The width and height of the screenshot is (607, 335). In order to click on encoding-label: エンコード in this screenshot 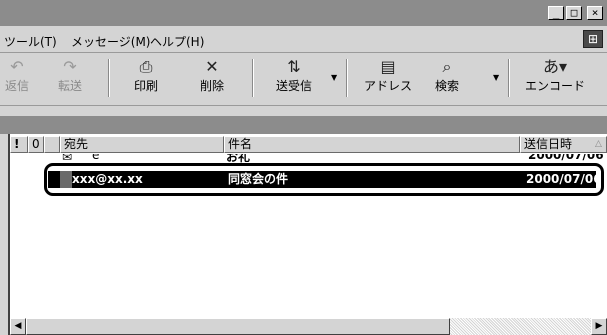, I will do `click(554, 86)`.